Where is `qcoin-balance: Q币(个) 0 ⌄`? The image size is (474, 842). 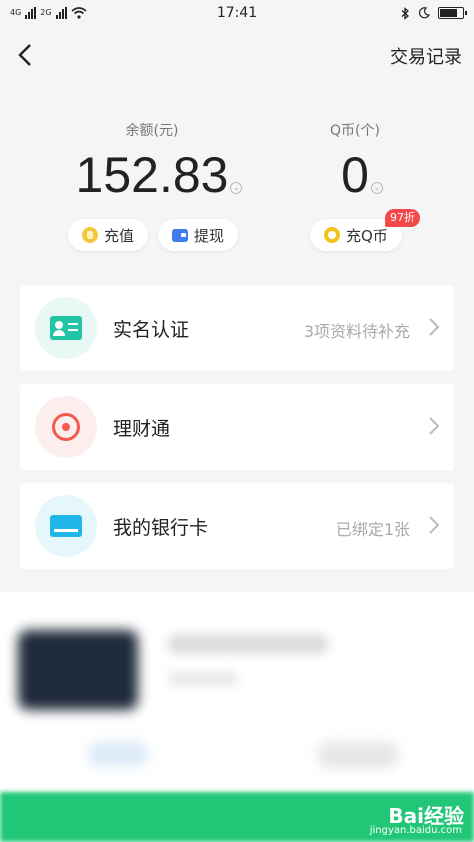 qcoin-balance: Q币(个) 0 ⌄ is located at coordinates (355, 158).